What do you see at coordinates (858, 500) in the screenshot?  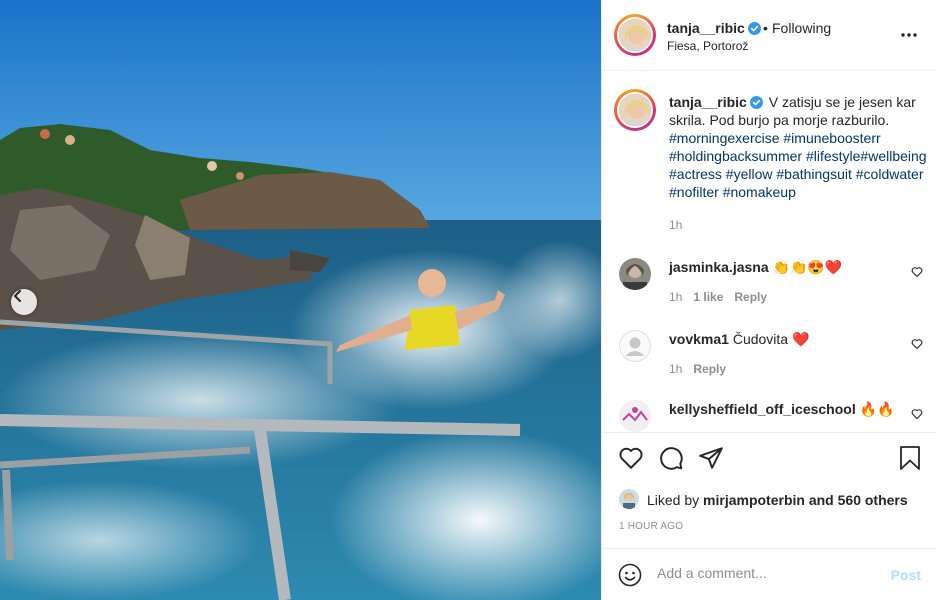 I see `likes-others: and 560 others` at bounding box center [858, 500].